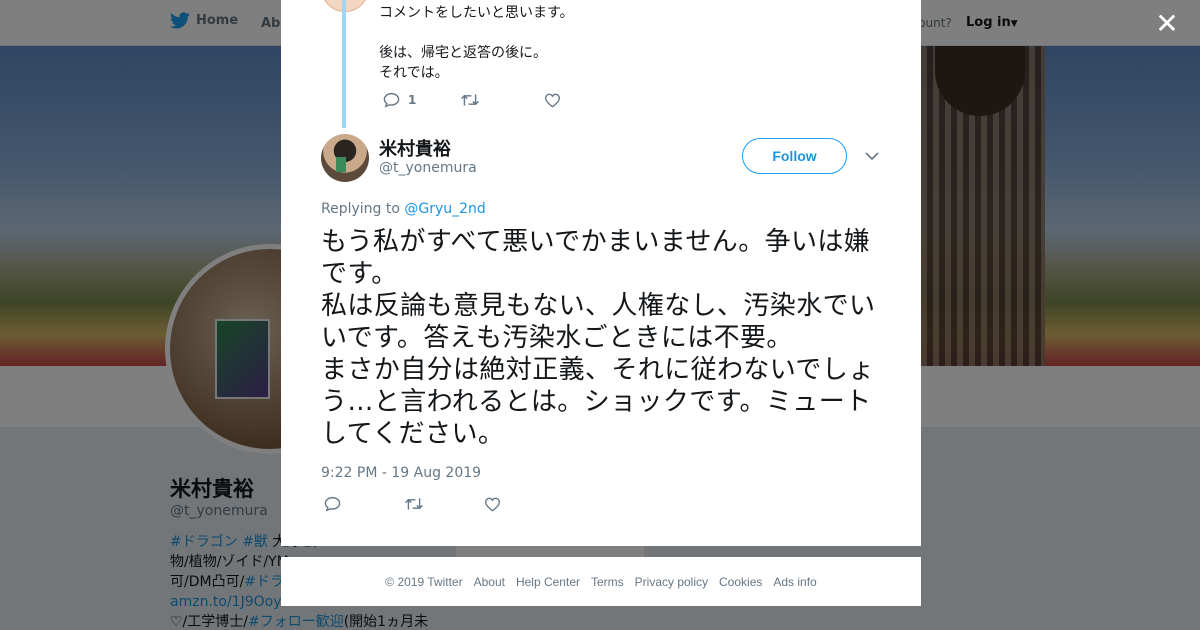 This screenshot has width=1200, height=630. I want to click on avatar-card-image, so click(341, 164).